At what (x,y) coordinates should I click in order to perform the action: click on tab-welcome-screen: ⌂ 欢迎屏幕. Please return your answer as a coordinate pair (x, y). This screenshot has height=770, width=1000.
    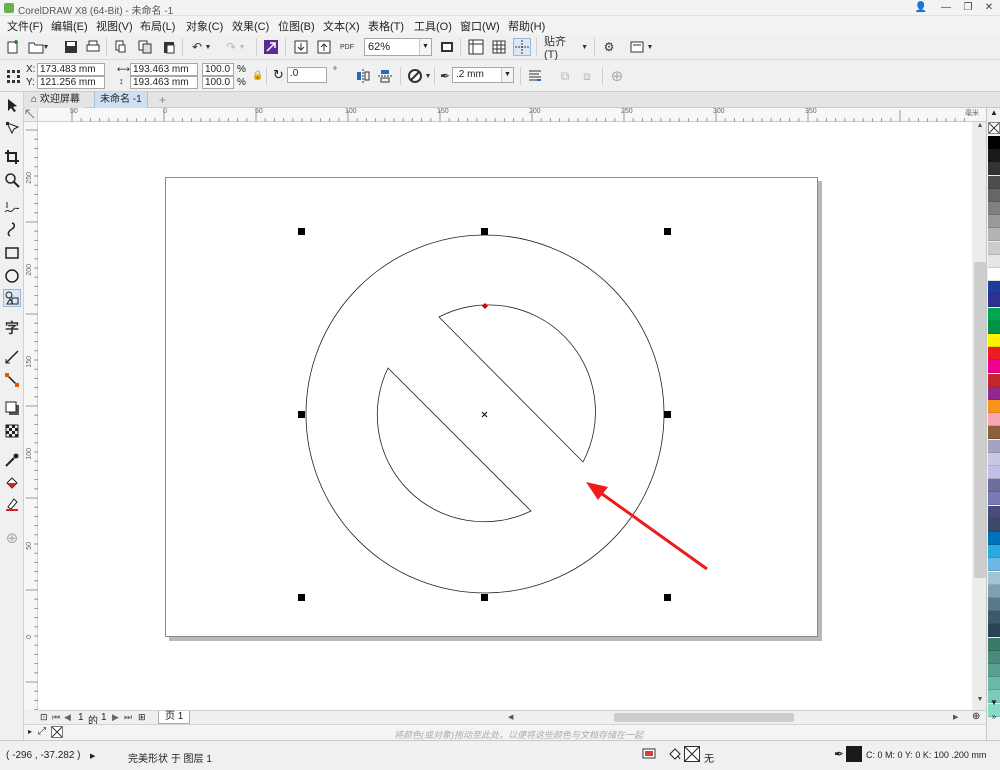
    Looking at the image, I should click on (55, 100).